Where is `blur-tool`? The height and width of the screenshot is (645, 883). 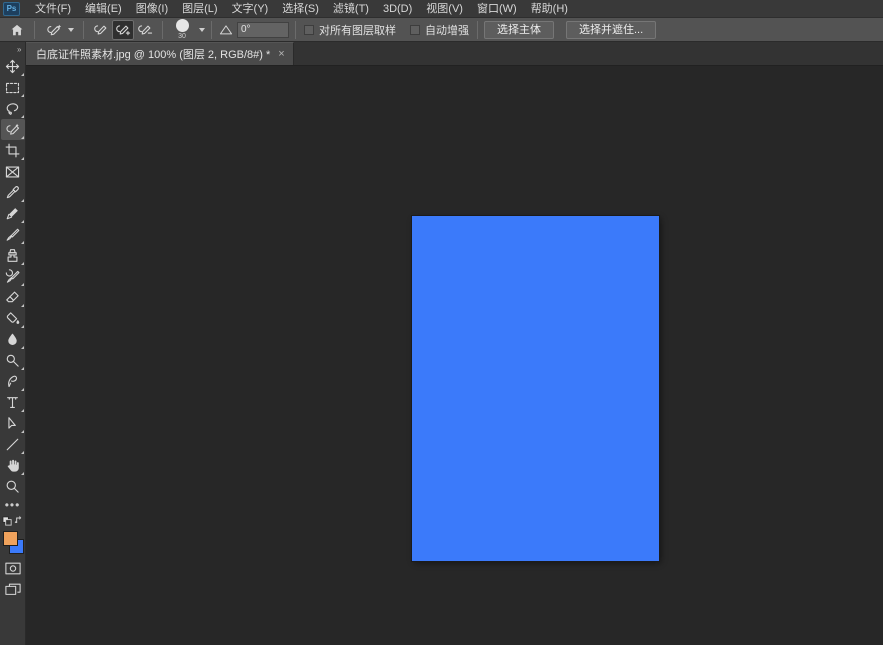
blur-tool is located at coordinates (13, 339).